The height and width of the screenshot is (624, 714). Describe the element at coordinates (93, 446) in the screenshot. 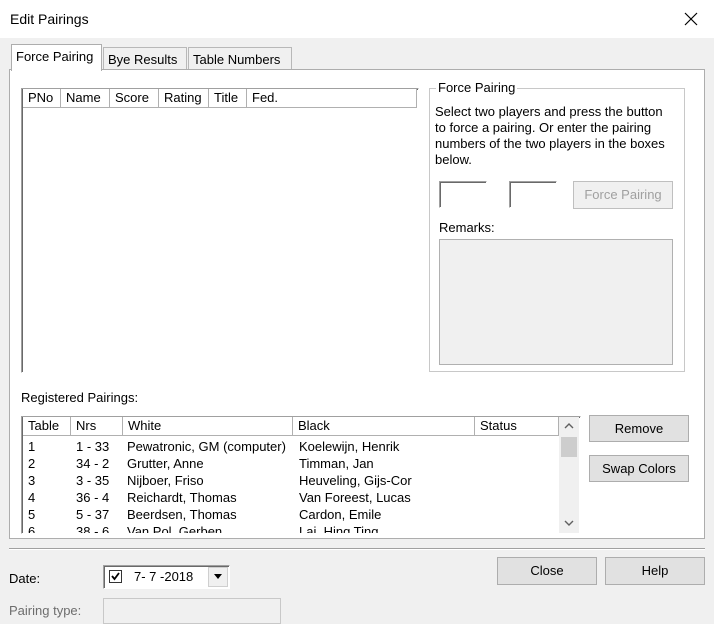

I see `cell-nrs: 1 - 33` at that location.